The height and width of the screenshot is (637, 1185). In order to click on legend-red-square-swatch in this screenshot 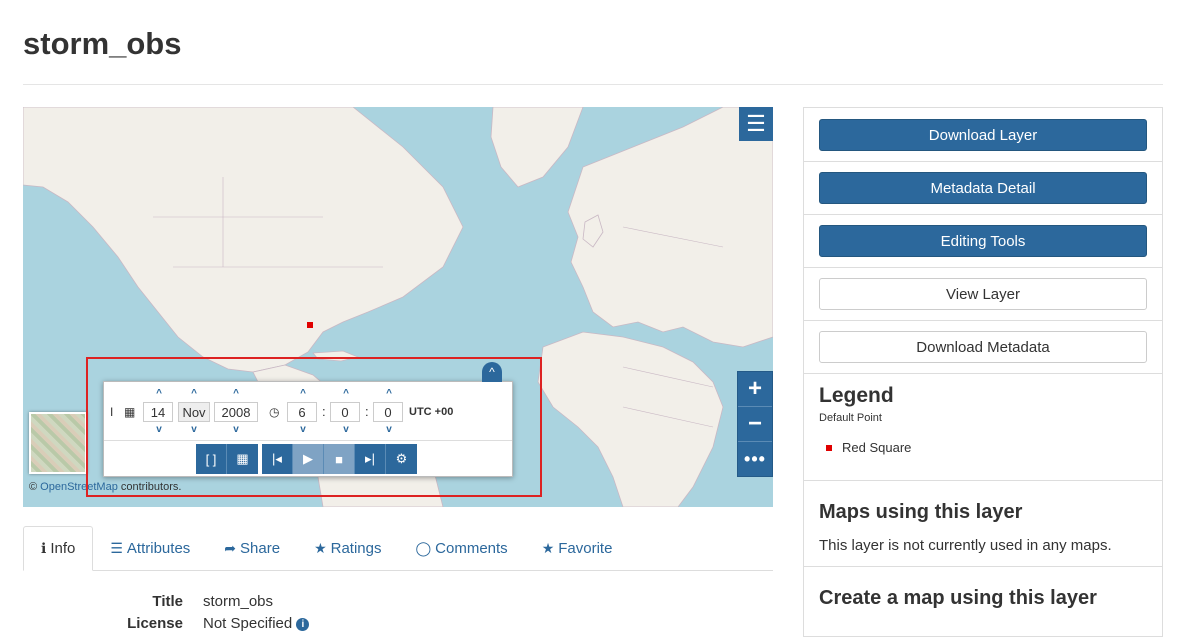, I will do `click(829, 448)`.